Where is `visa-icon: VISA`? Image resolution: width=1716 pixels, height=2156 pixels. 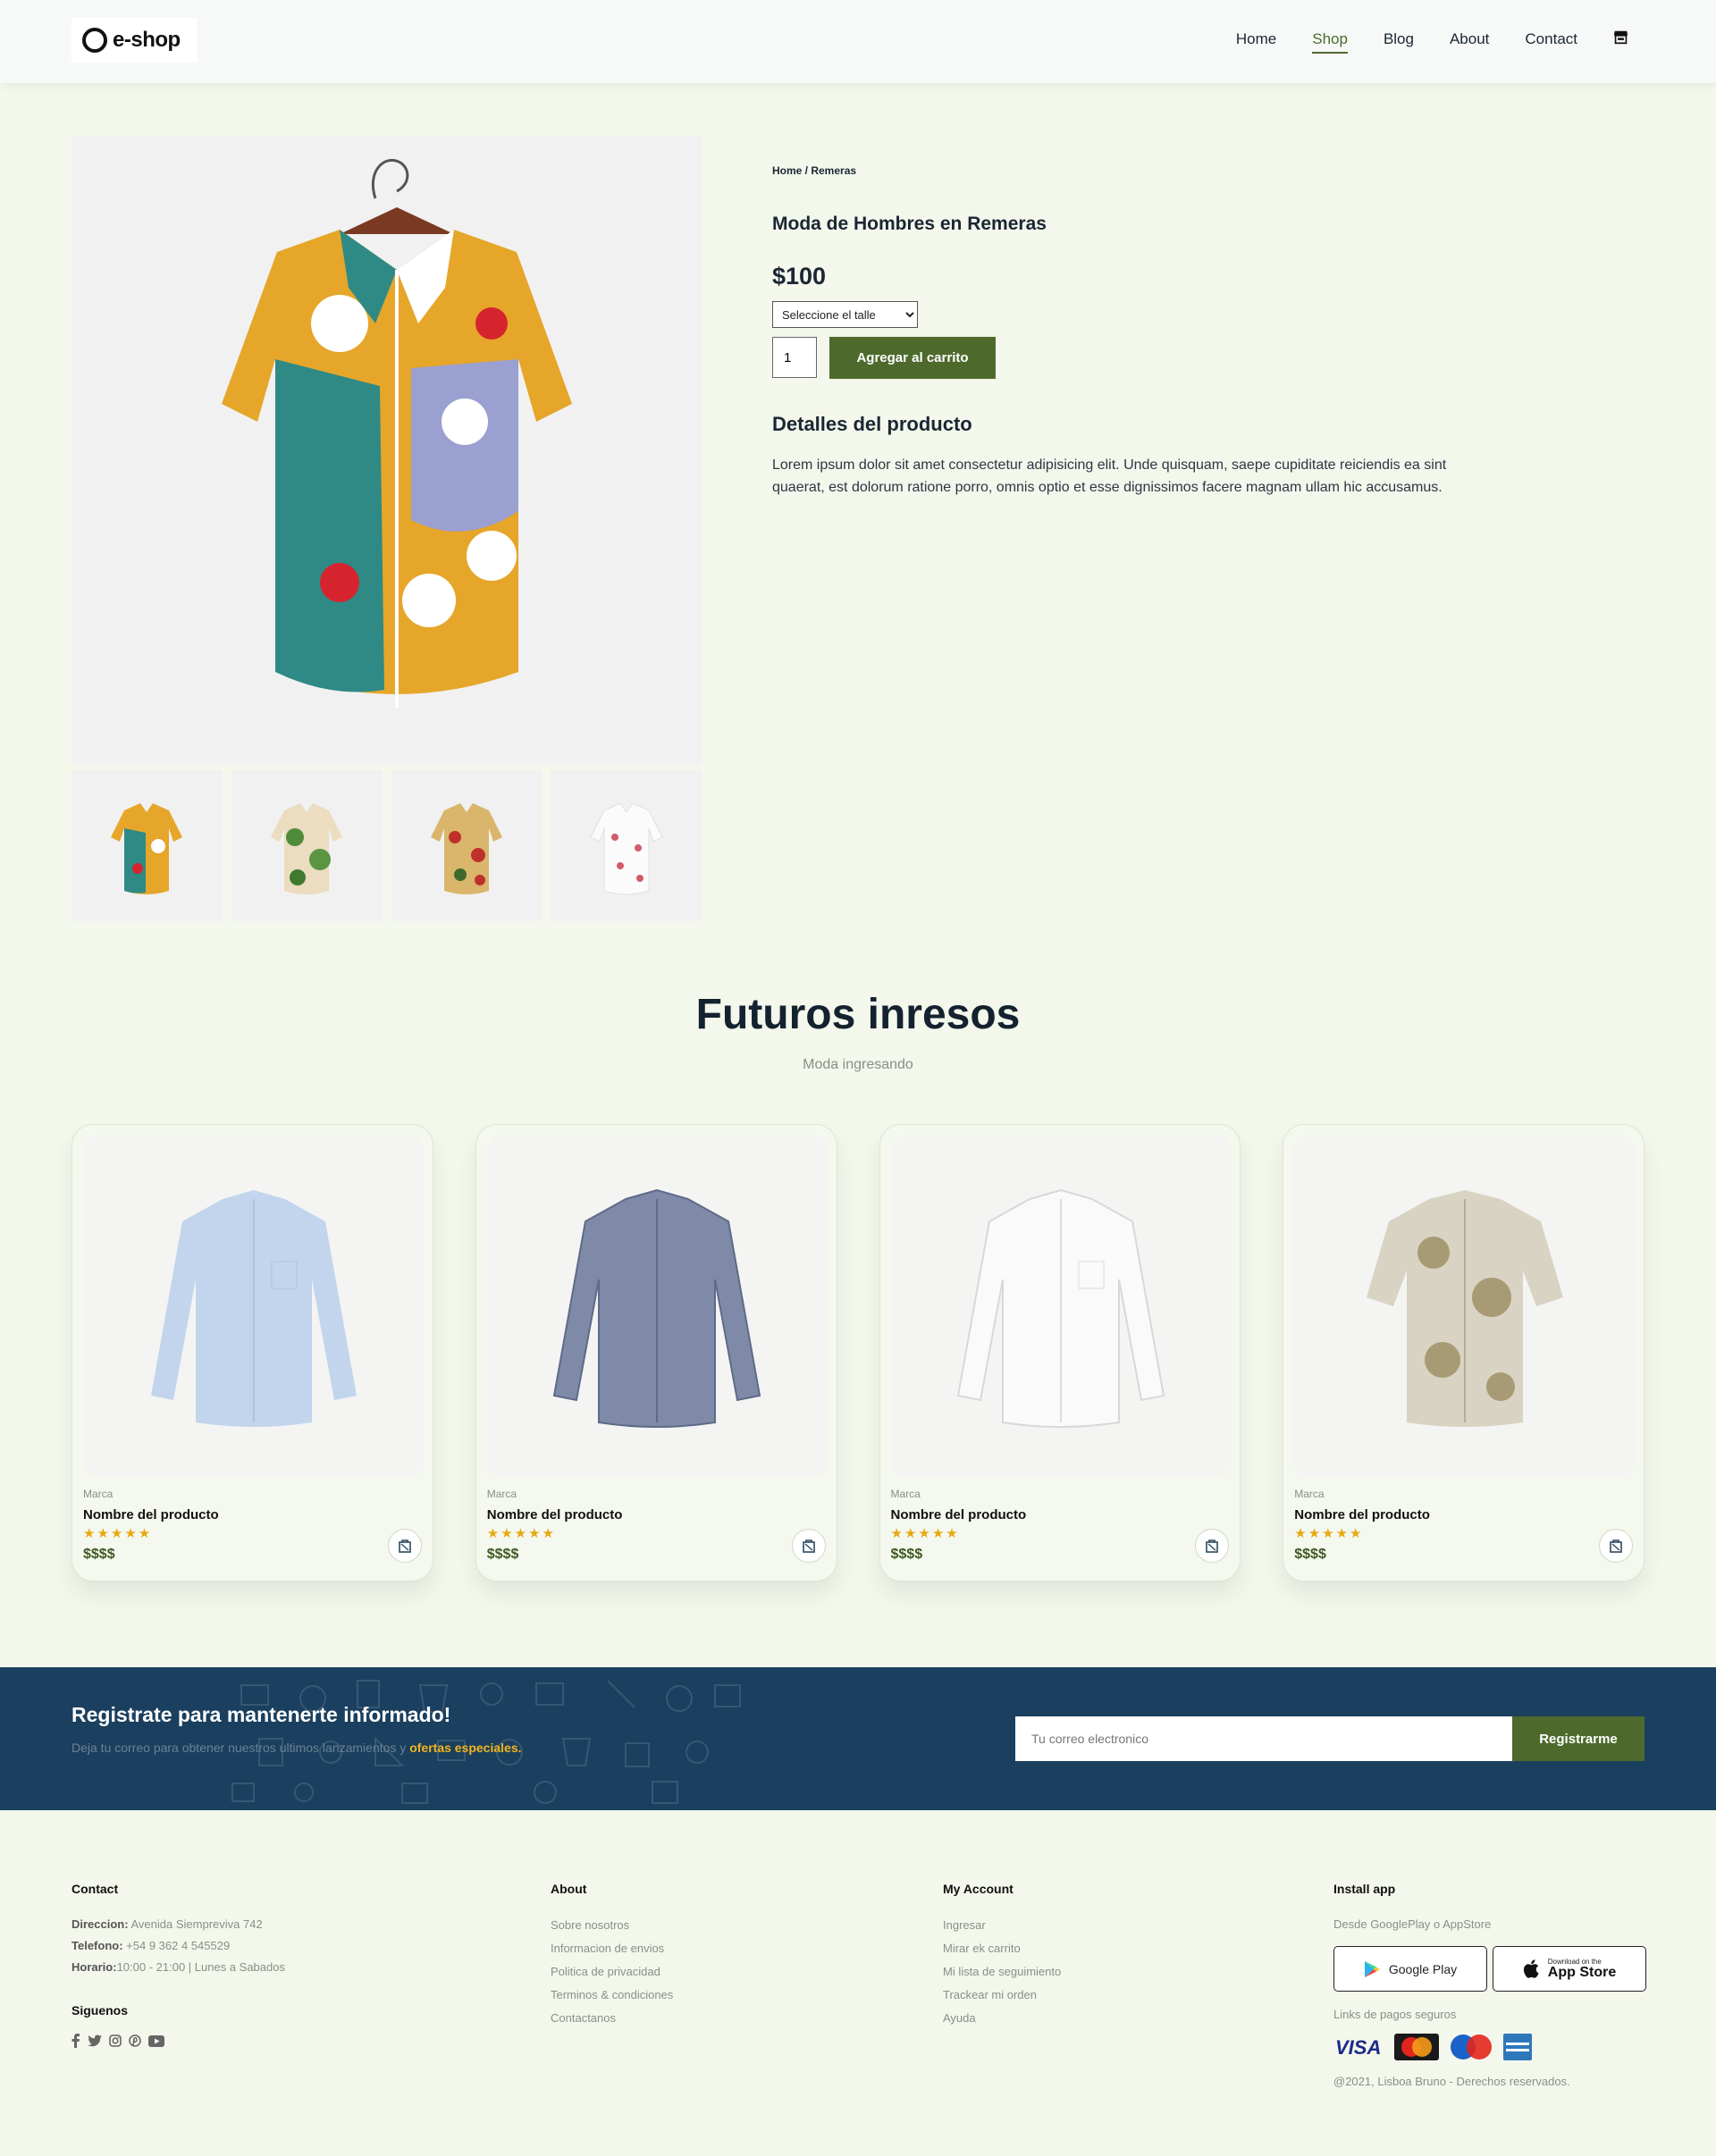 visa-icon: VISA is located at coordinates (1358, 2047).